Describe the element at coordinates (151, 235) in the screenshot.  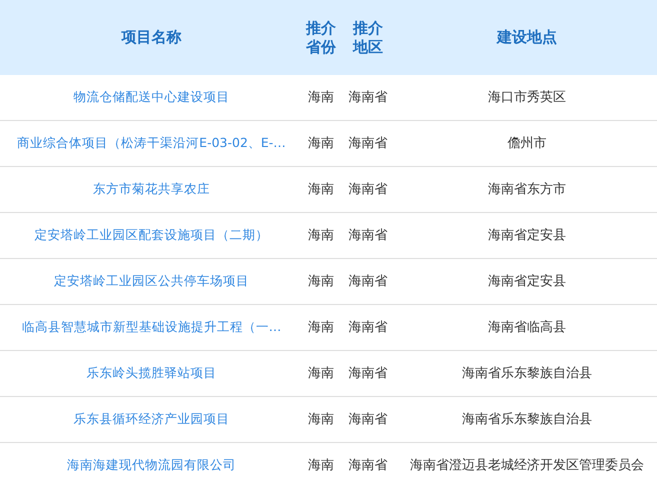
I see `project-link: 定安塔岭工业园区配套设施项目（二期）` at that location.